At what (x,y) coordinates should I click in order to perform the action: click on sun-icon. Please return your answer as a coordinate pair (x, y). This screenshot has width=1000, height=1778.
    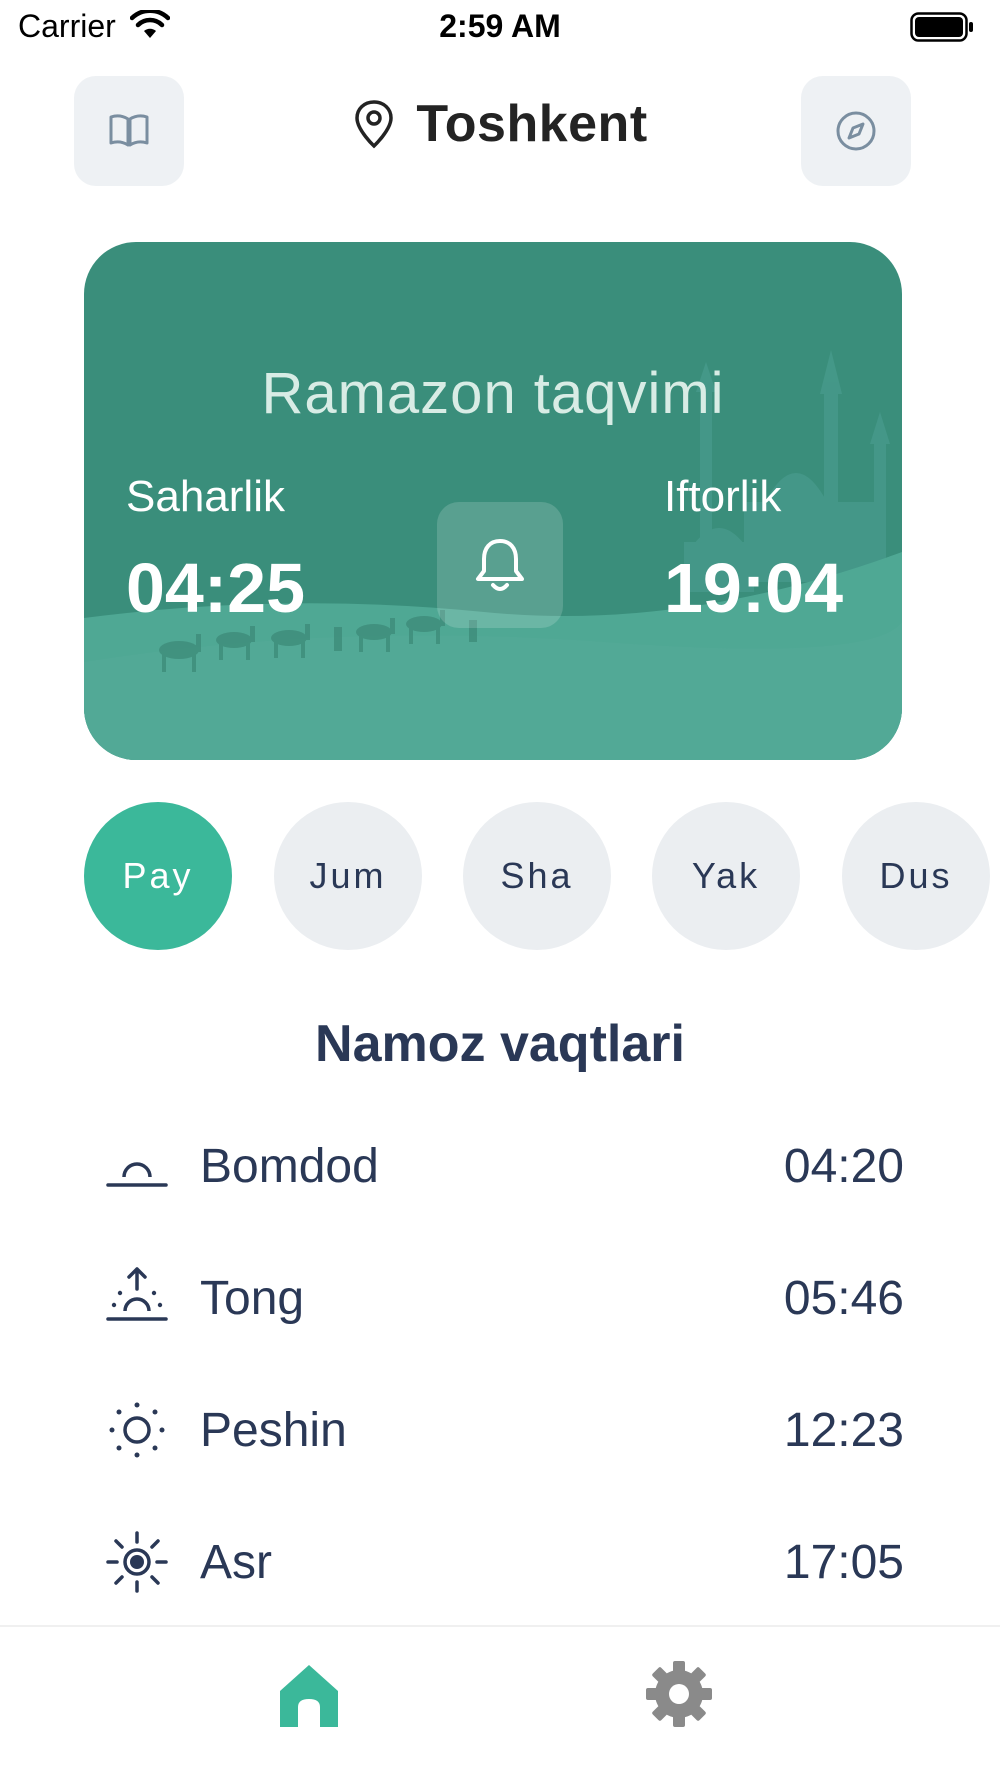
    Looking at the image, I should click on (137, 1430).